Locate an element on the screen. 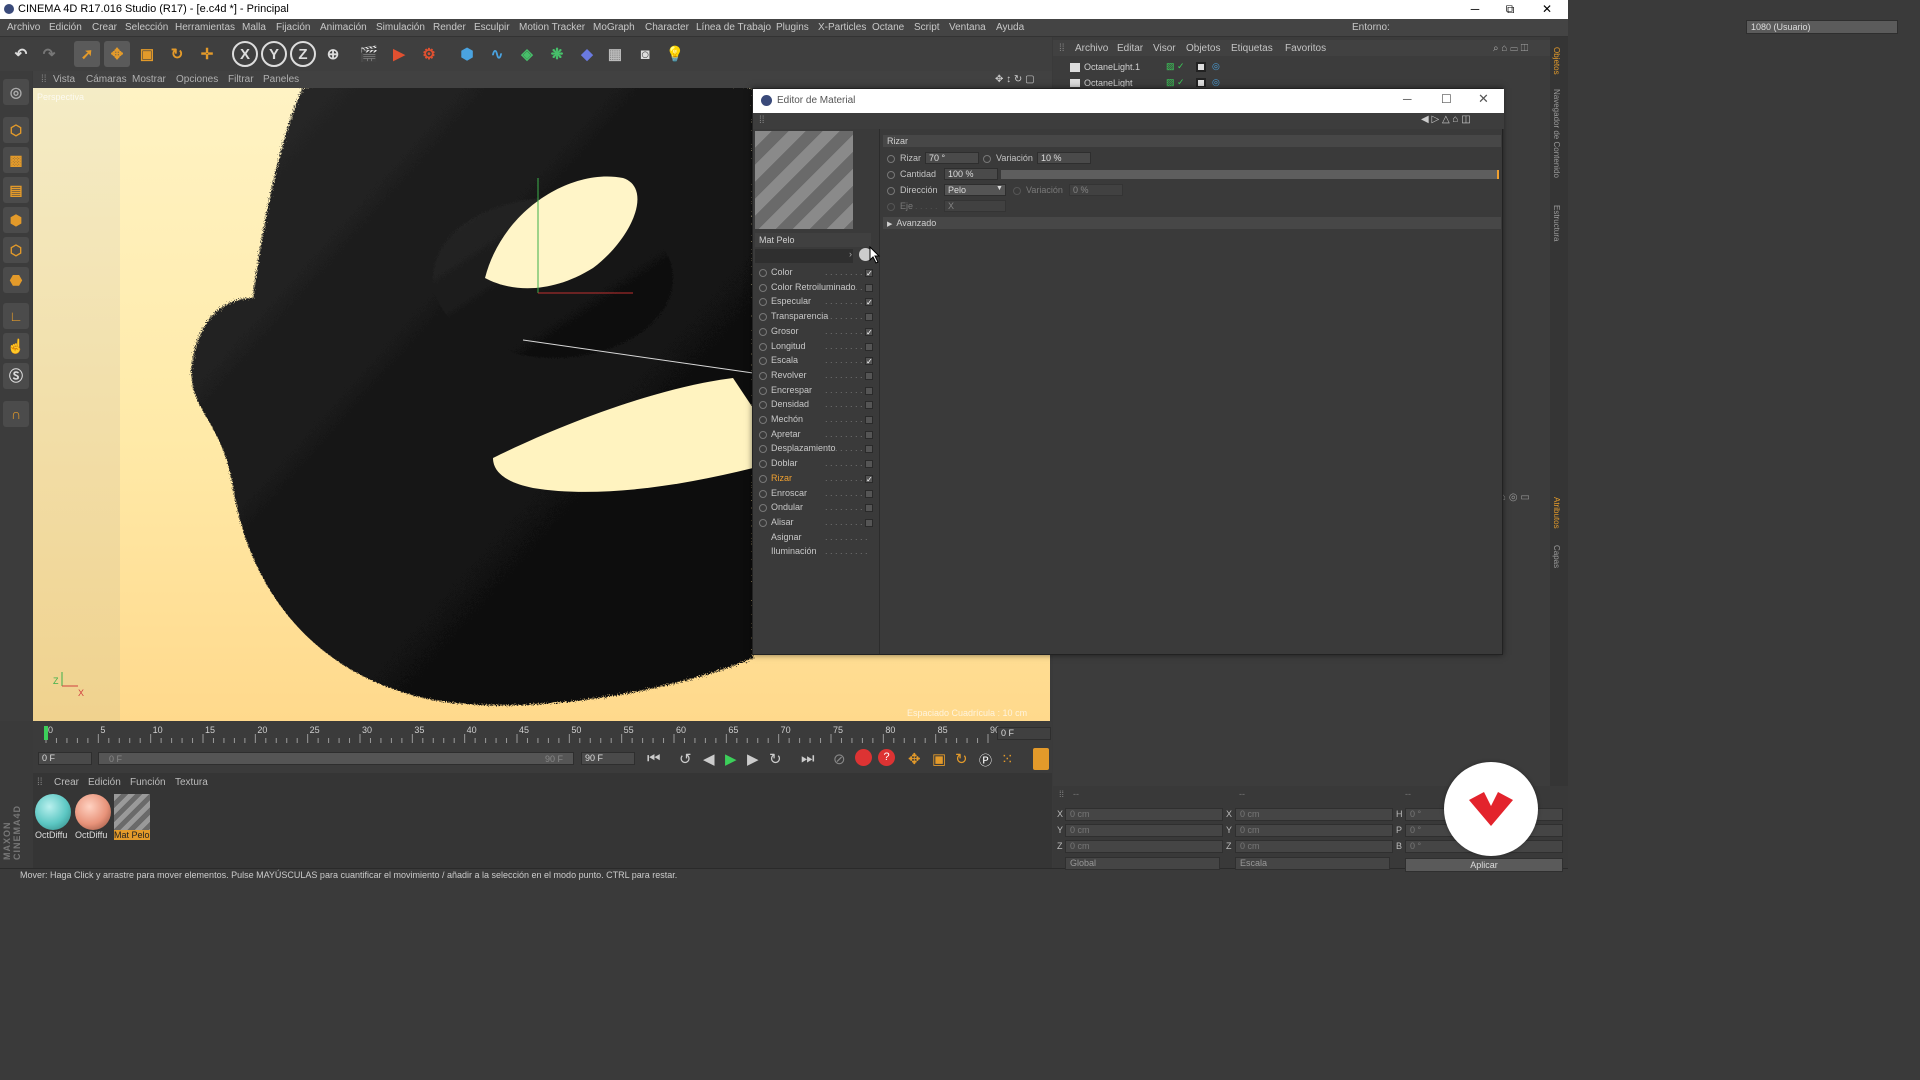 This screenshot has width=1920, height=1080. previous-key-icon: ↺ is located at coordinates (685, 759).